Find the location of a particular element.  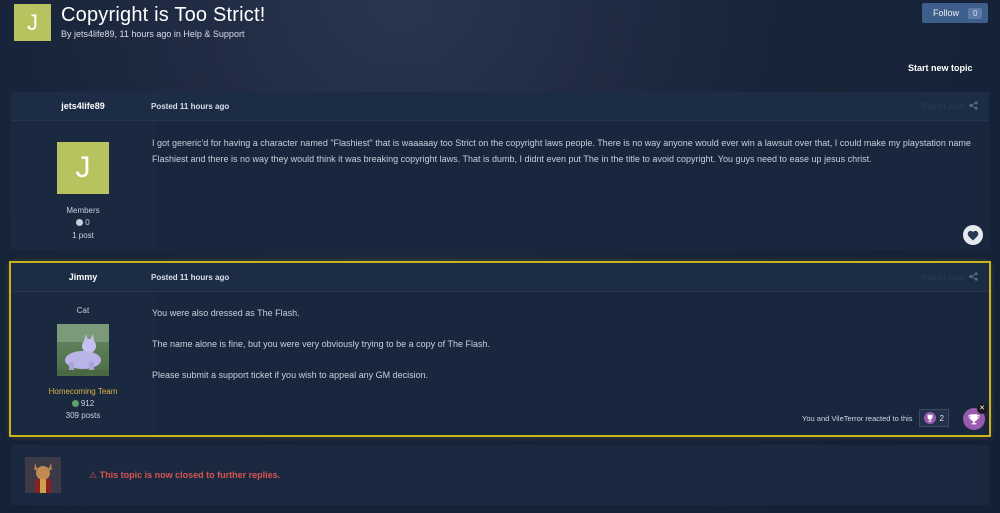

current-user-avatar is located at coordinates (43, 475).